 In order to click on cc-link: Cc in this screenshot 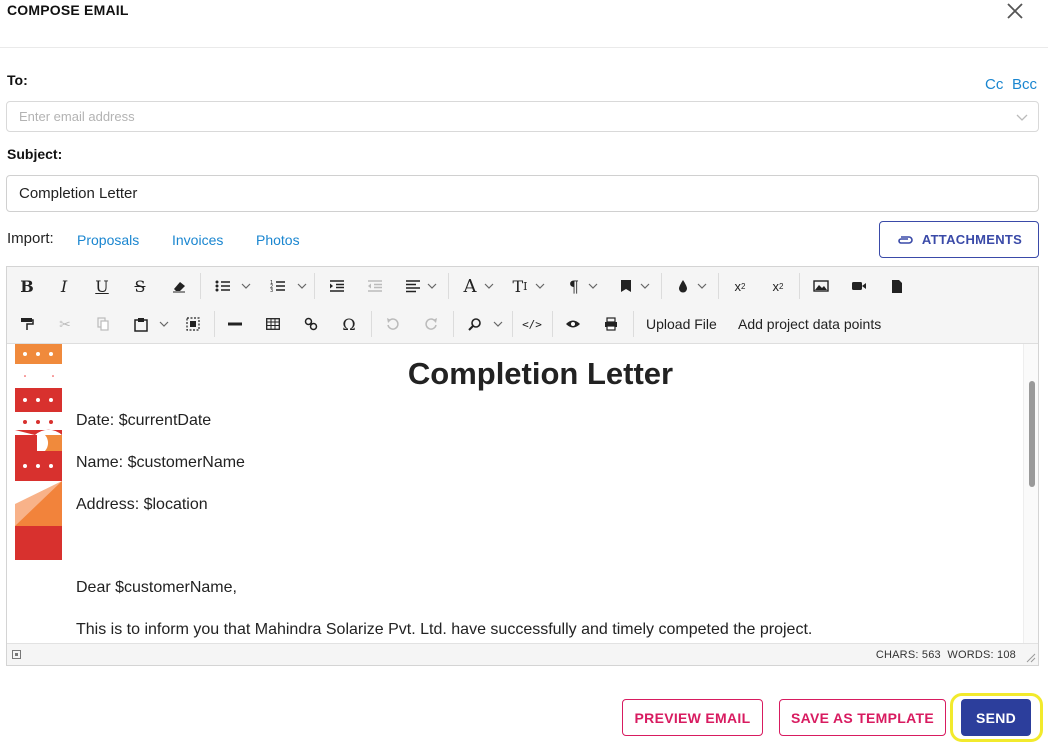, I will do `click(994, 84)`.